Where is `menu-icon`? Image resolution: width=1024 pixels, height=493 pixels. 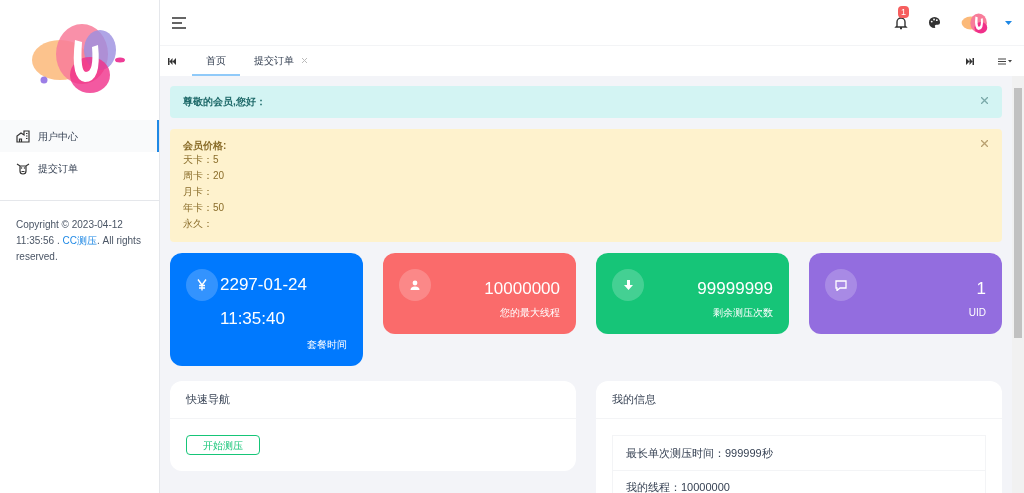
menu-icon is located at coordinates (179, 22).